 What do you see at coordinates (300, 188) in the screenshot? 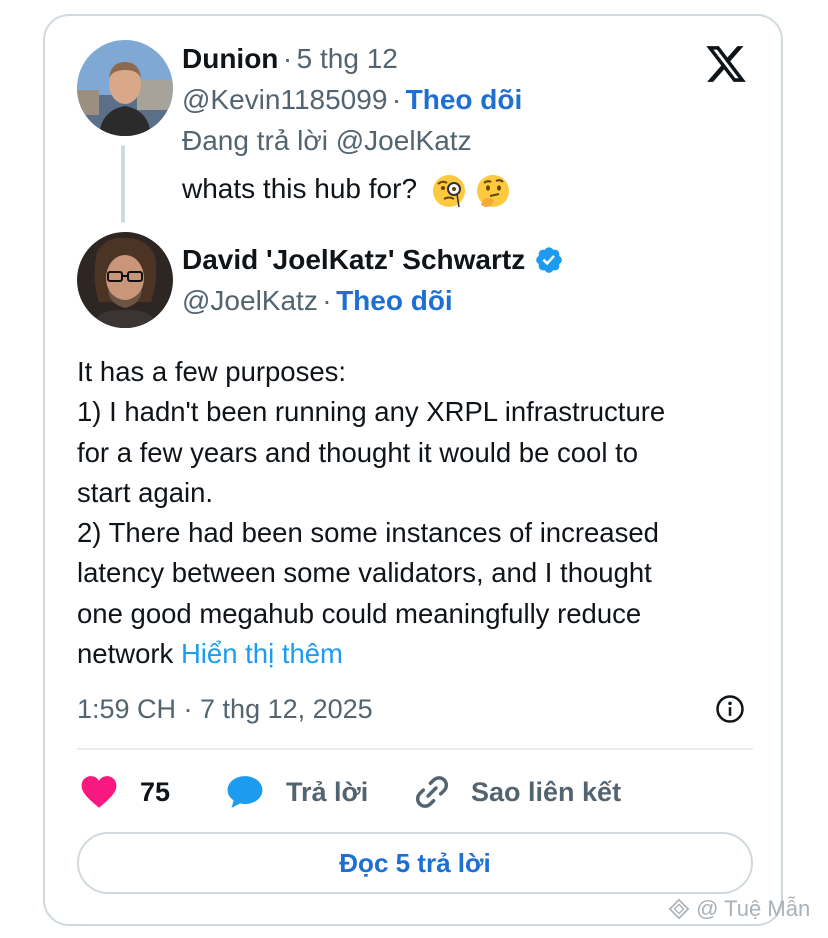
I see `reply-tweet-text: whats this hub for?` at bounding box center [300, 188].